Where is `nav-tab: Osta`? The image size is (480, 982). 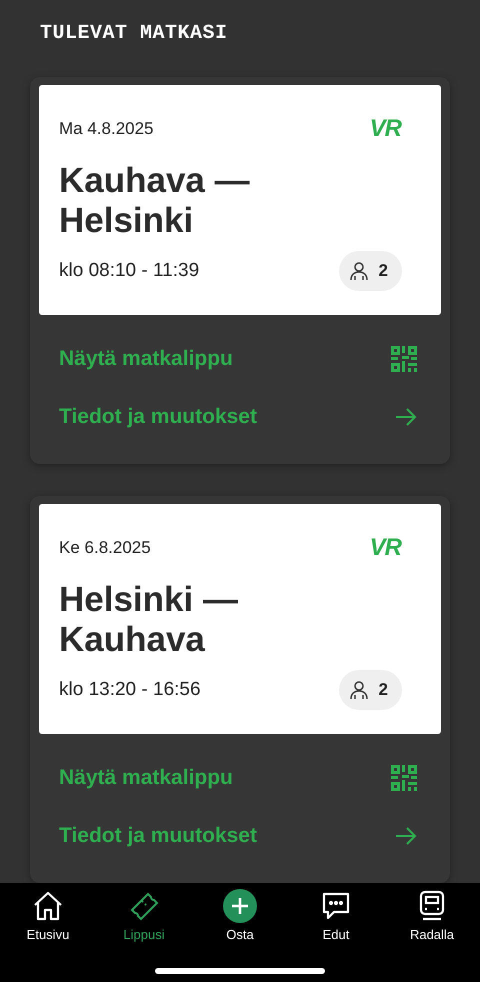 nav-tab: Osta is located at coordinates (240, 915).